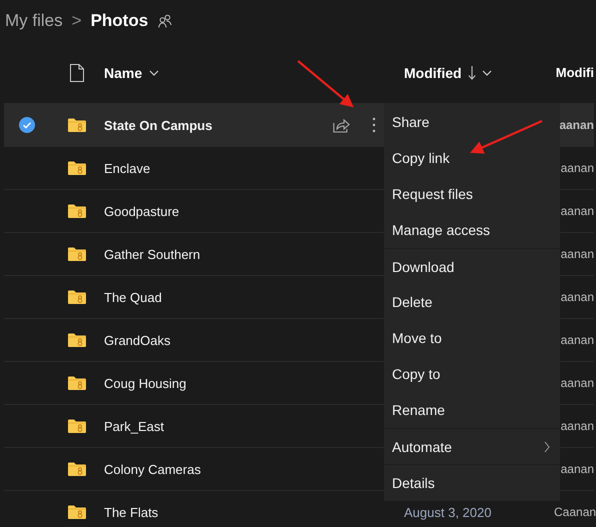 The image size is (596, 527). What do you see at coordinates (158, 125) in the screenshot?
I see `folder-name: State On Campus` at bounding box center [158, 125].